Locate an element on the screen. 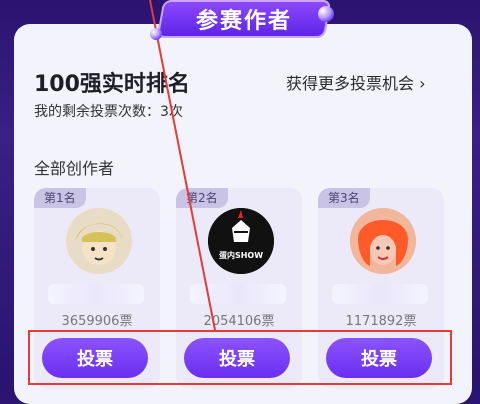 This screenshot has height=404, width=480. logo-text: 蛋内SHOW is located at coordinates (241, 255).